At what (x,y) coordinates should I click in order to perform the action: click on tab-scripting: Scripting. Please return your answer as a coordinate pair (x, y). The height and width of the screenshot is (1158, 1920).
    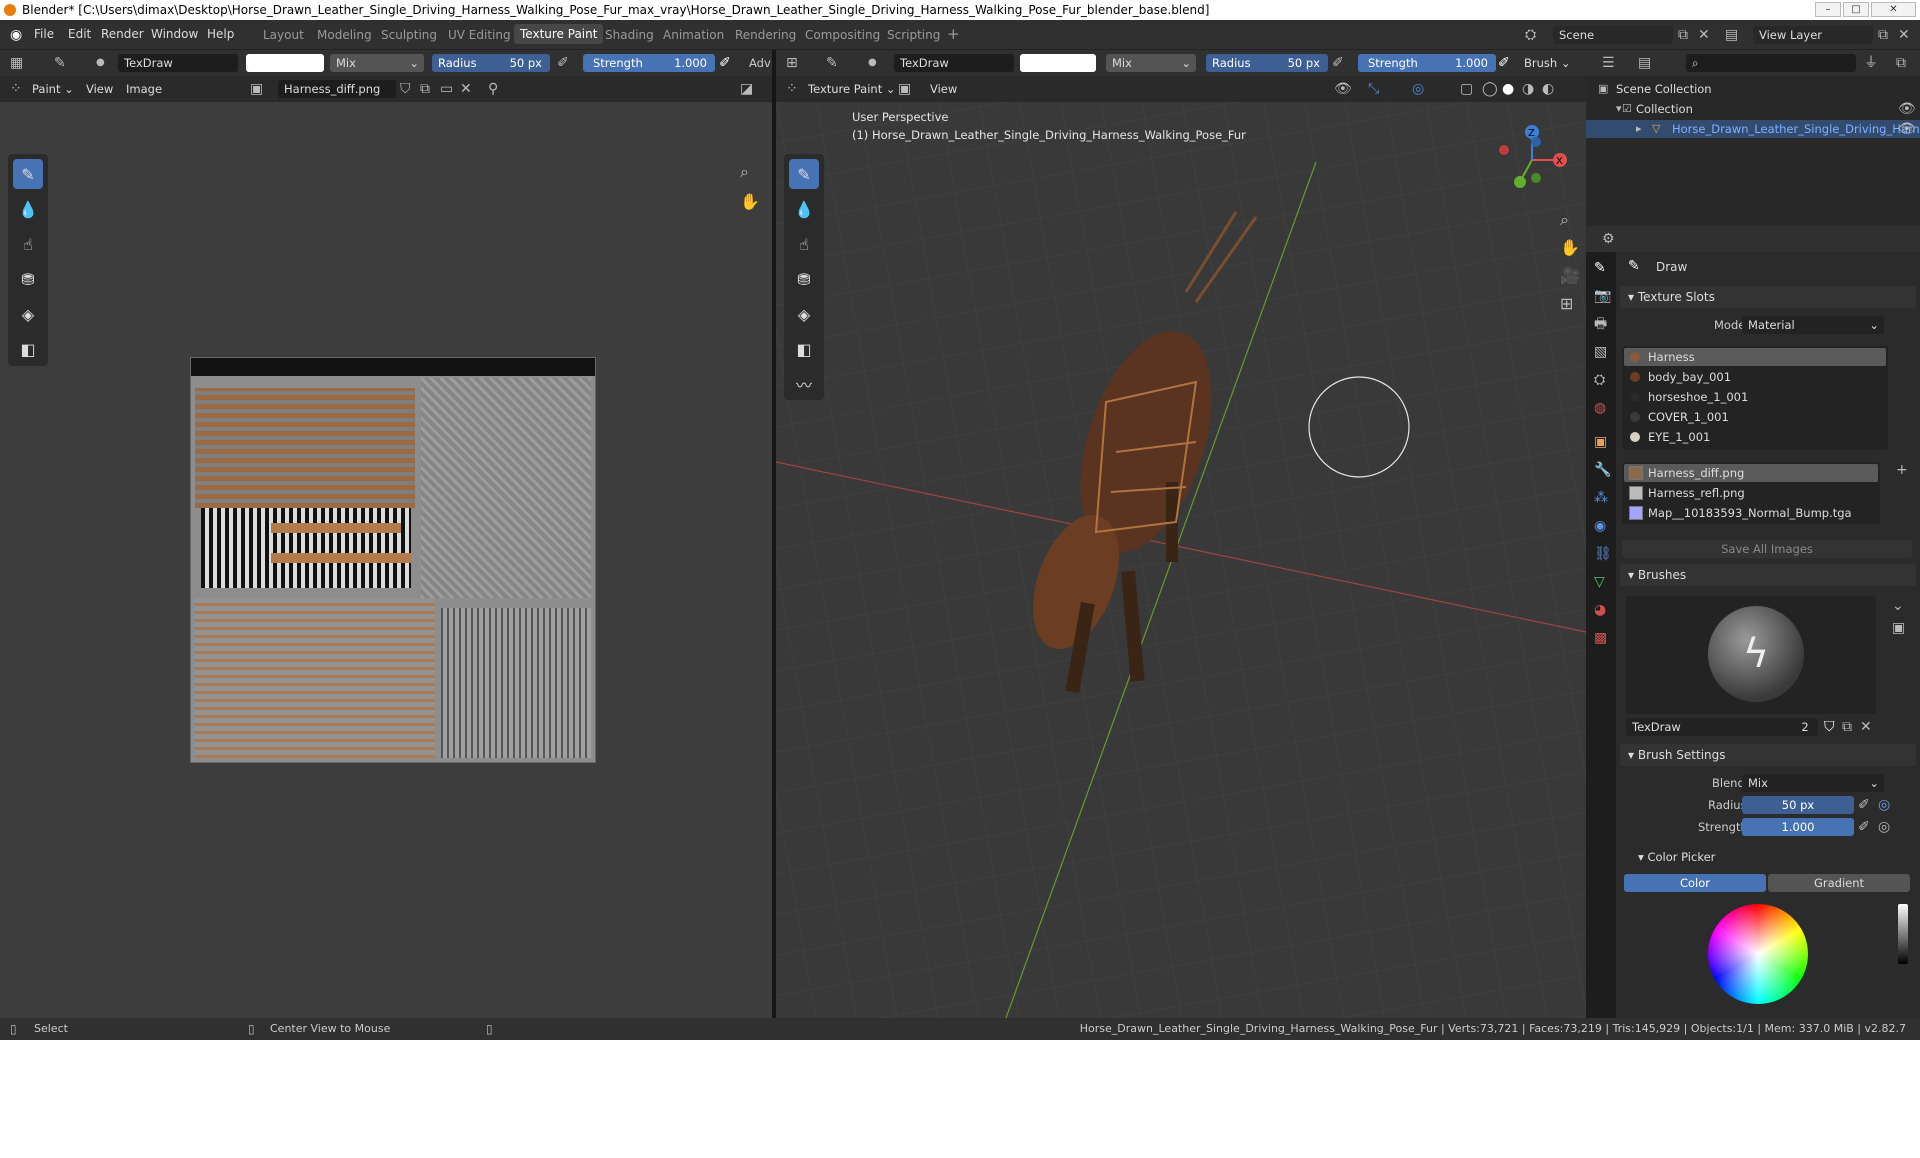
    Looking at the image, I should click on (913, 35).